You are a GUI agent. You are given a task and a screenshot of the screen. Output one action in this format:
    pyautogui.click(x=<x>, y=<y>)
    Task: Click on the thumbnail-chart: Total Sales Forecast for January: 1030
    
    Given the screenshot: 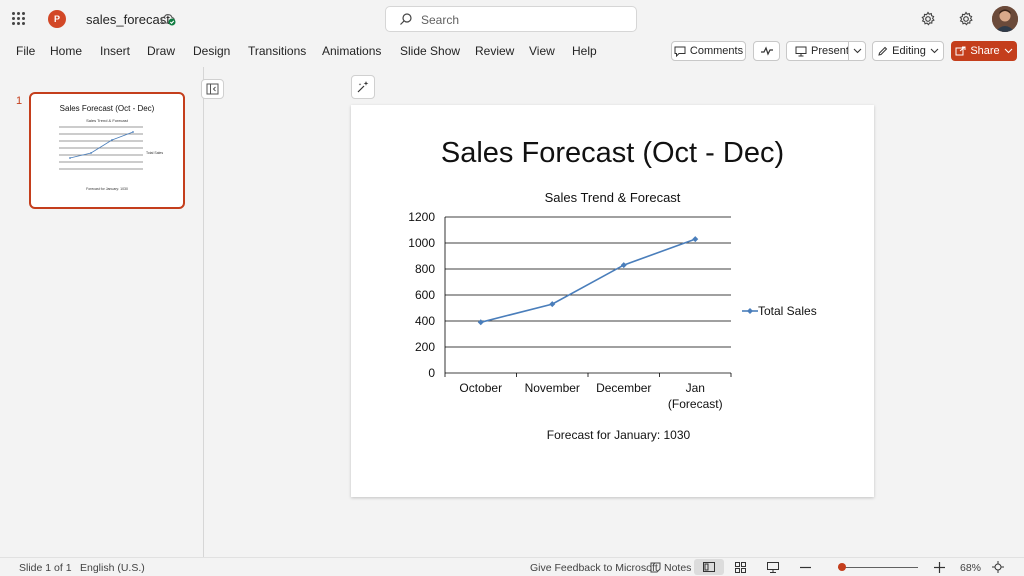 What is the action you would take?
    pyautogui.click(x=111, y=158)
    